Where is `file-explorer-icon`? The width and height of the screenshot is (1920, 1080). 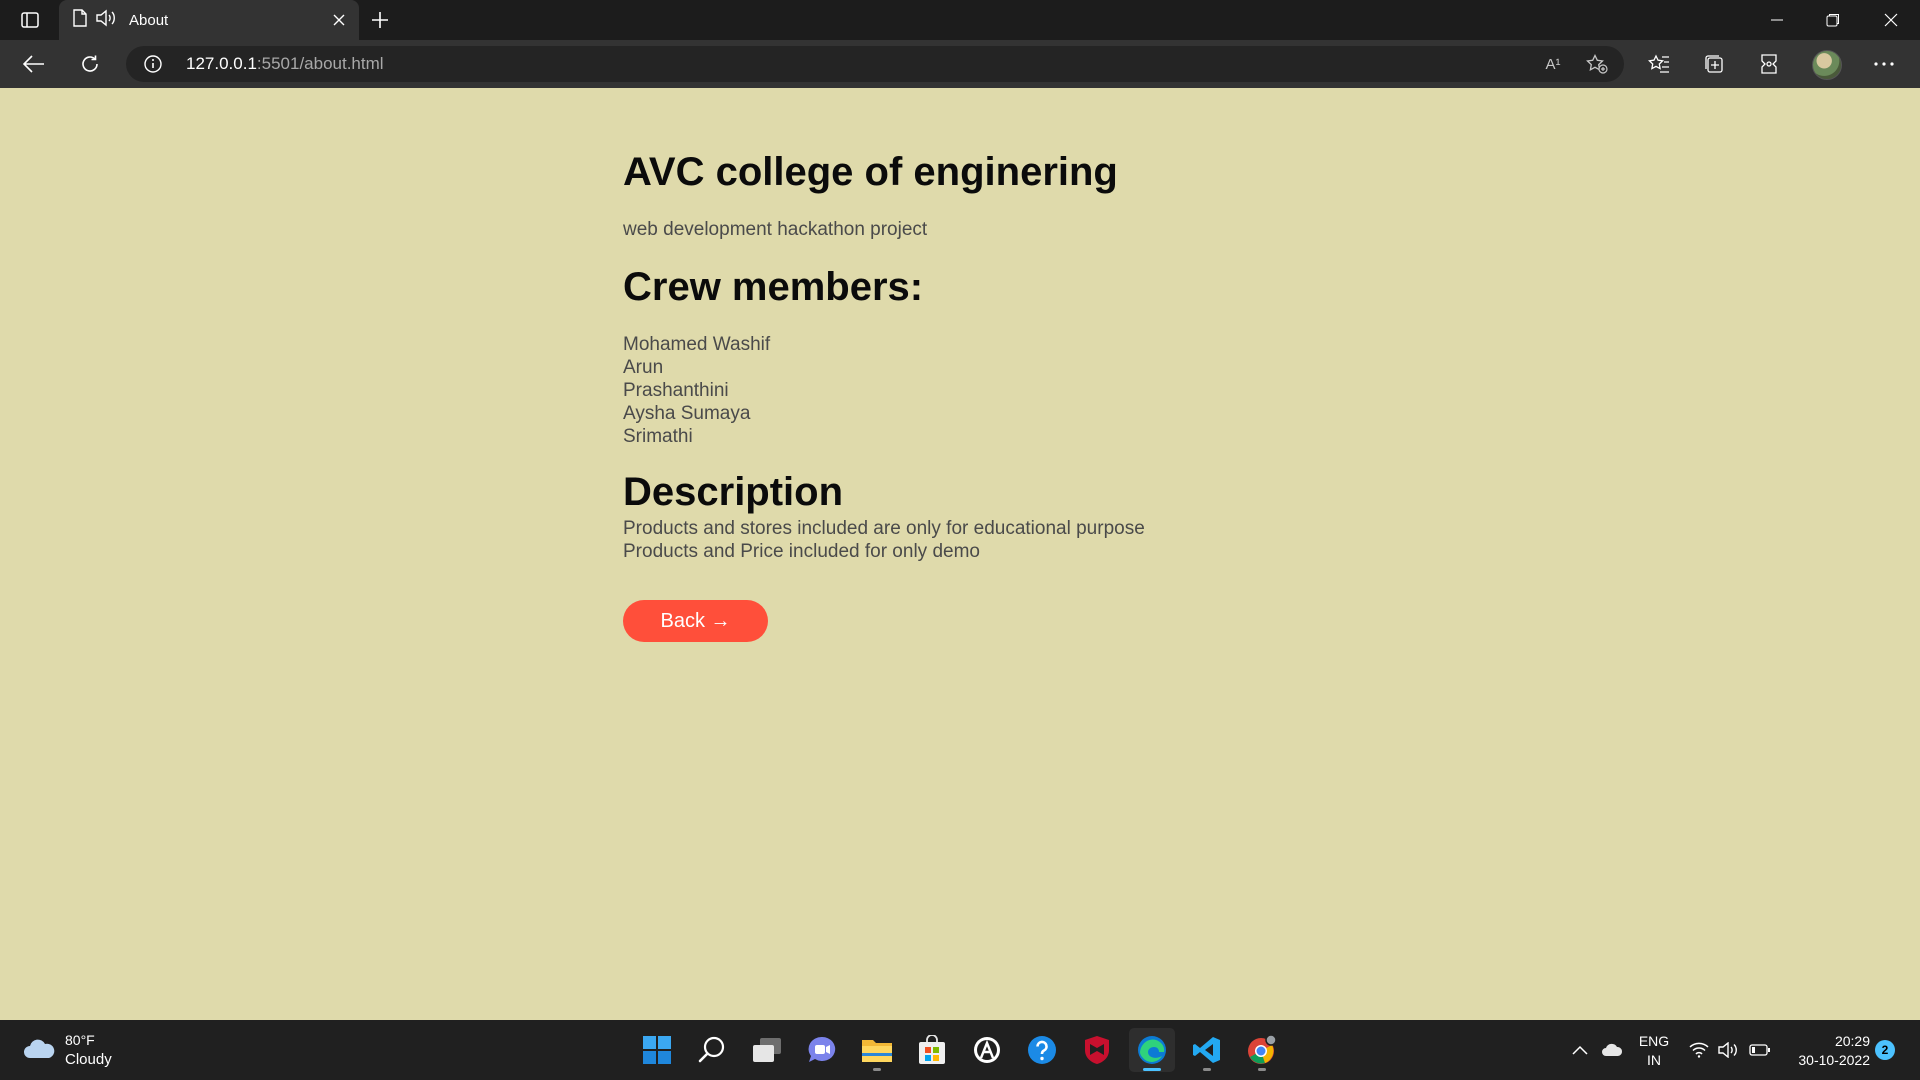
file-explorer-icon is located at coordinates (877, 1050).